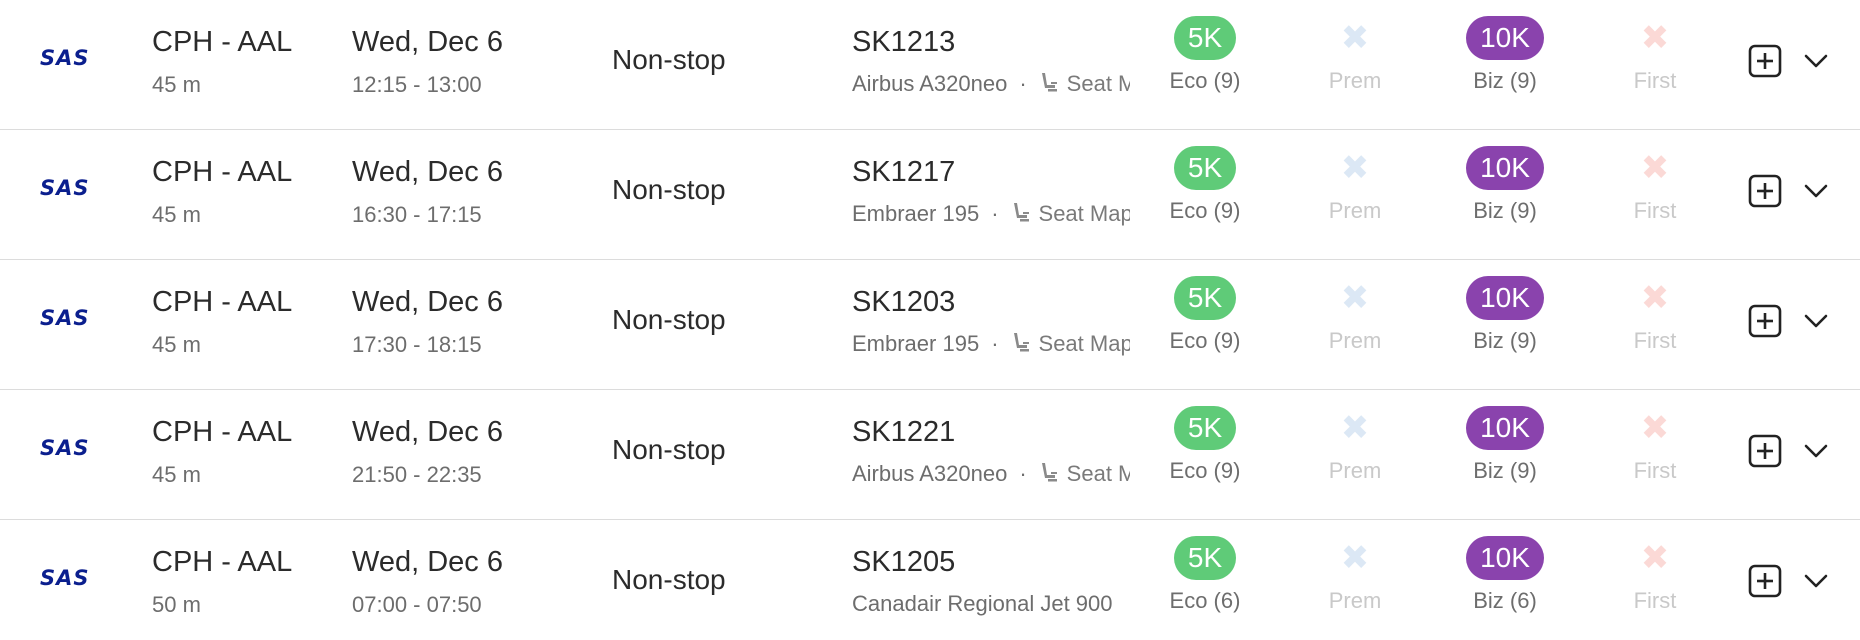 The height and width of the screenshot is (640, 1860). I want to click on flight-times: 21:50 - 22:35, so click(417, 474).